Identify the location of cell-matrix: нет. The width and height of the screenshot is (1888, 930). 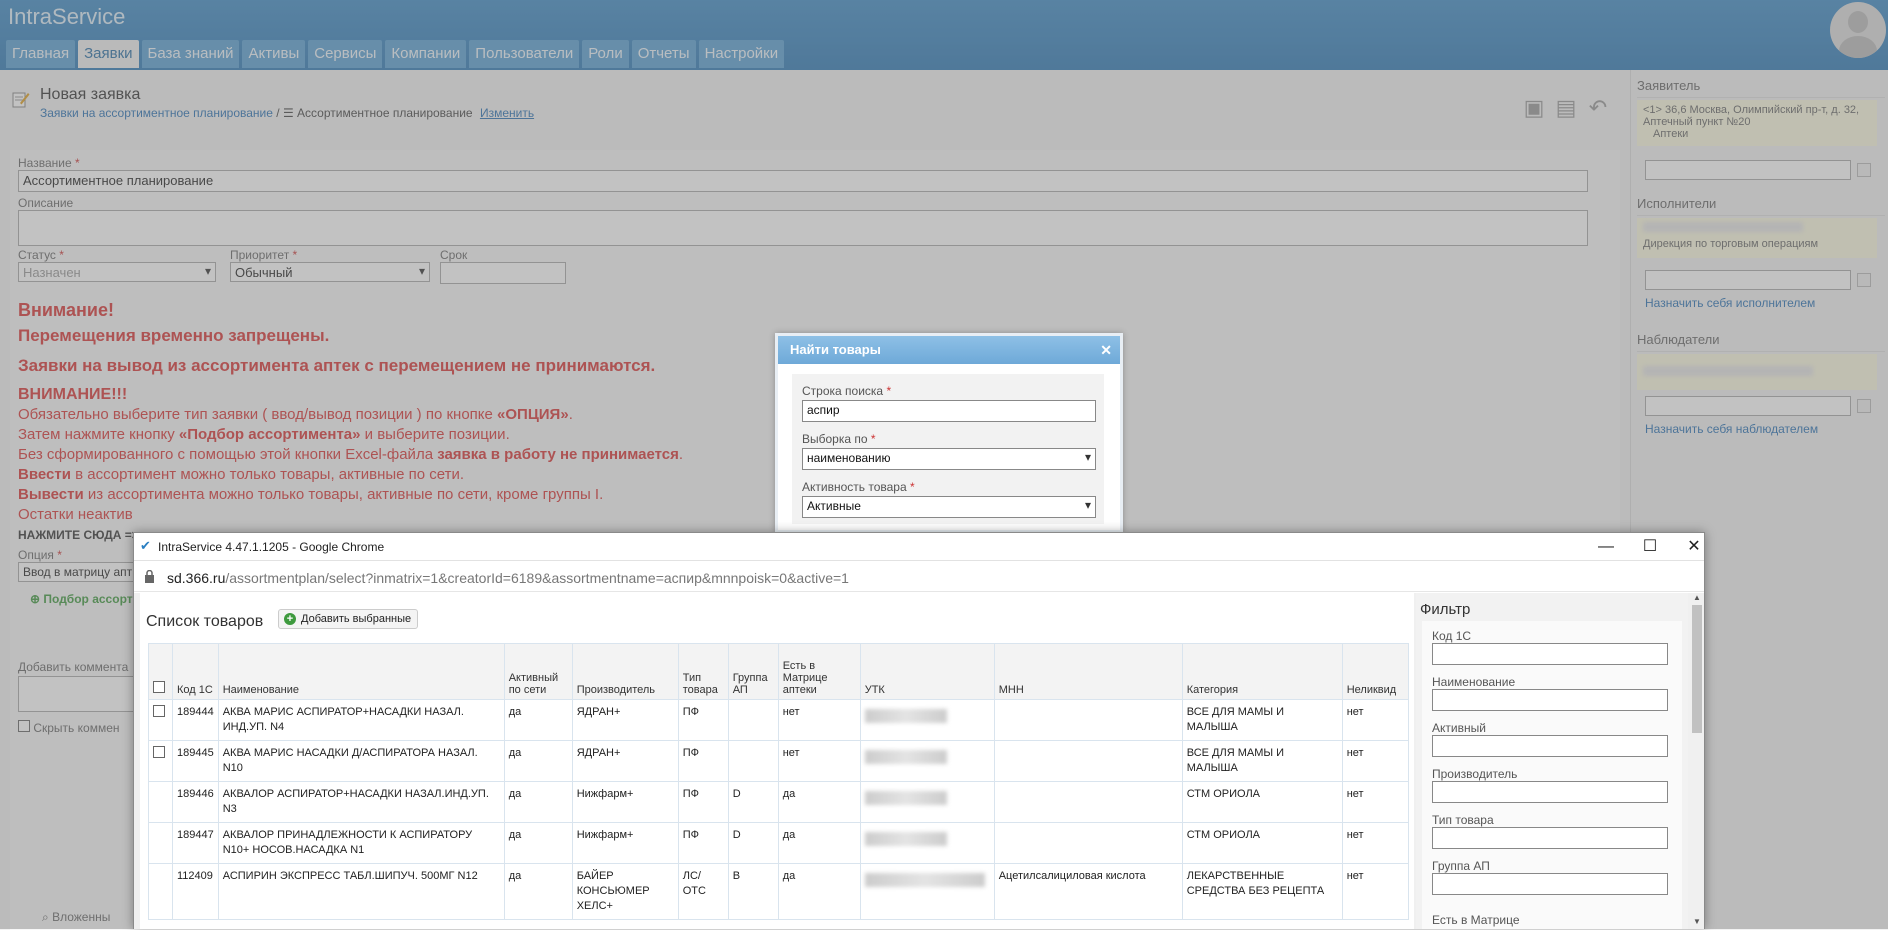
(819, 720).